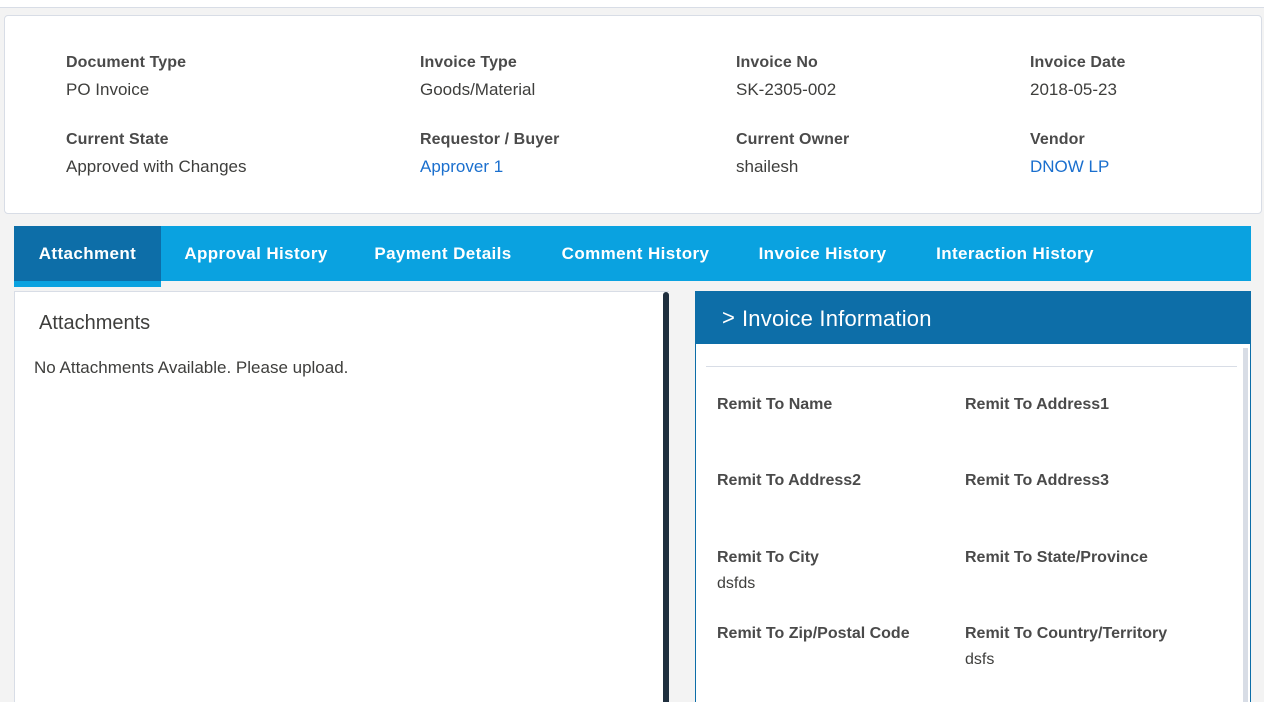  What do you see at coordinates (477, 77) in the screenshot?
I see `field-invoice-type: Invoice Type Goods/Material` at bounding box center [477, 77].